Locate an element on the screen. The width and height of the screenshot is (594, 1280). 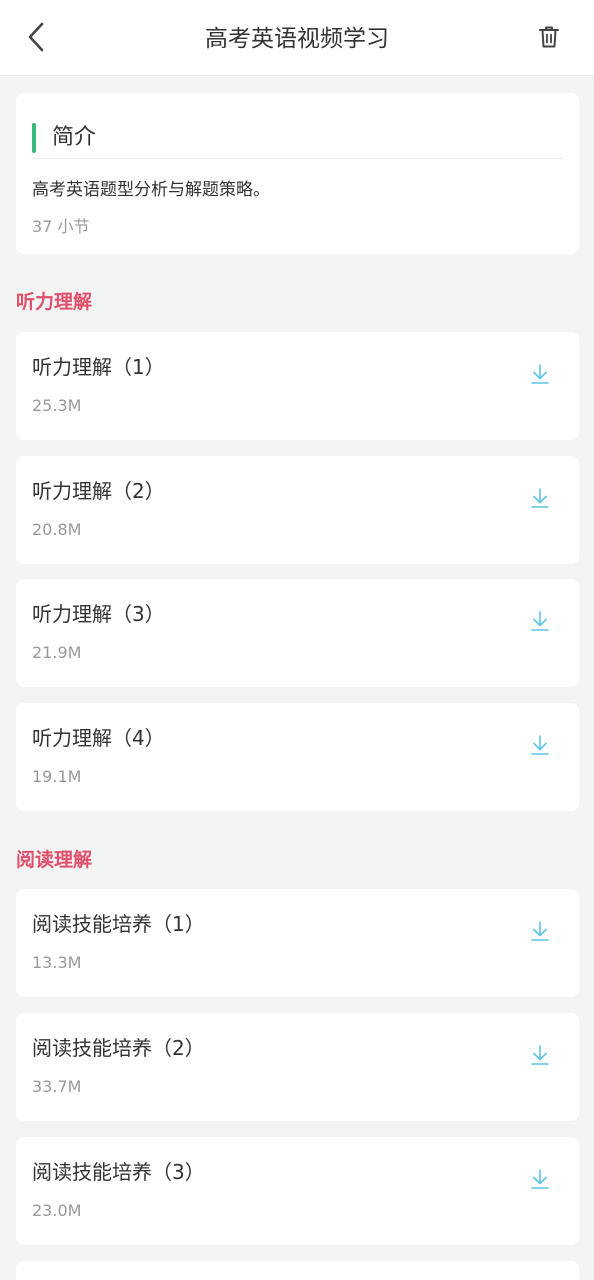
item-name: 听力理解（2） is located at coordinates (98, 491).